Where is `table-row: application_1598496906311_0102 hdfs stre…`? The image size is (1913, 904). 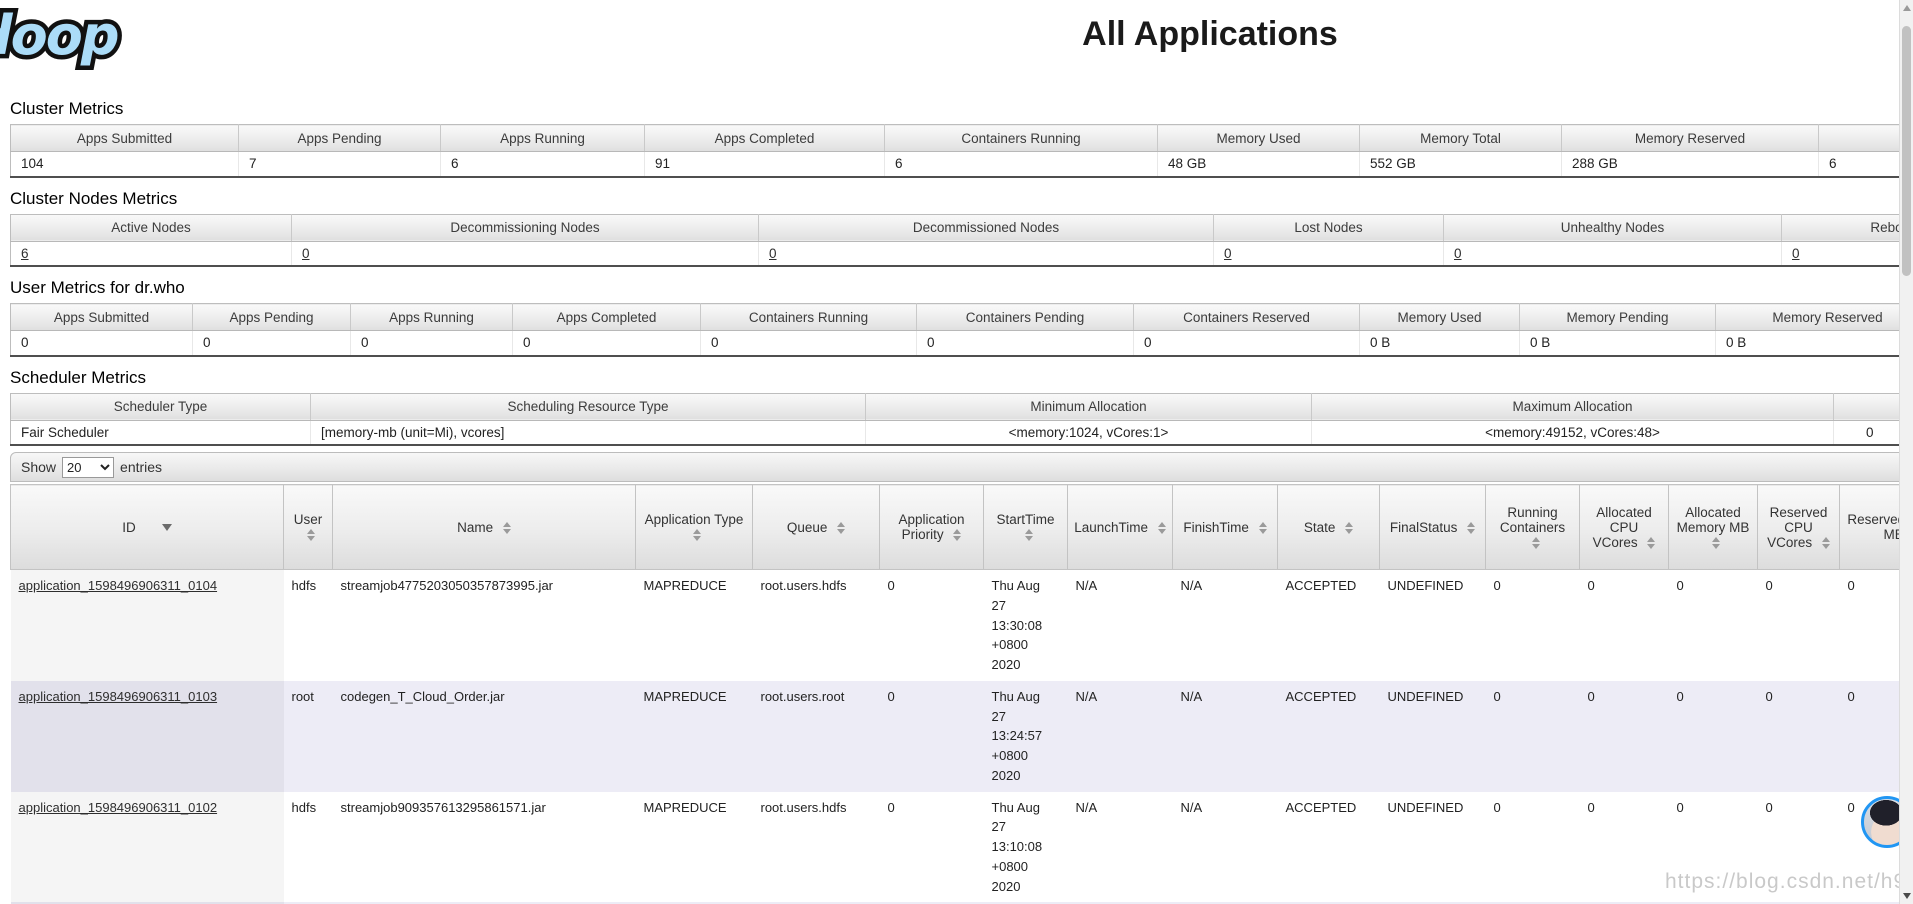
table-row: application_1598496906311_0102 hdfs stre… is located at coordinates (961, 847).